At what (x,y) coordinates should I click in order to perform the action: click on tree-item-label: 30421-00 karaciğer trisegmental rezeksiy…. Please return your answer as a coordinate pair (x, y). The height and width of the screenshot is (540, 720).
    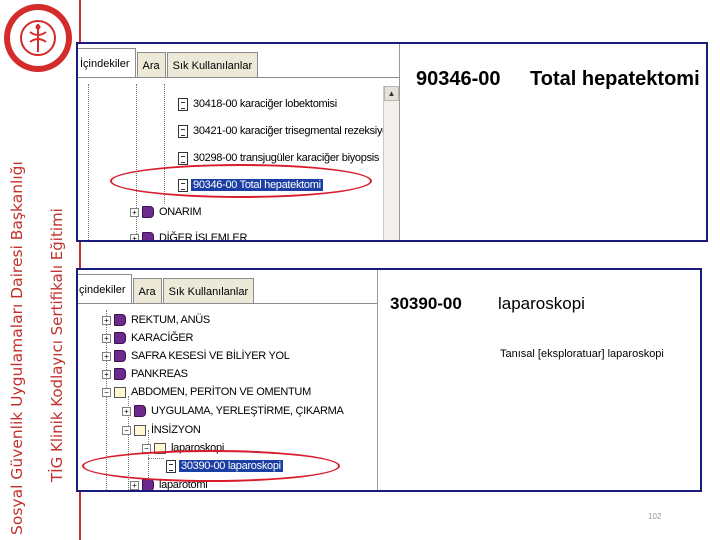
    Looking at the image, I should click on (296, 131).